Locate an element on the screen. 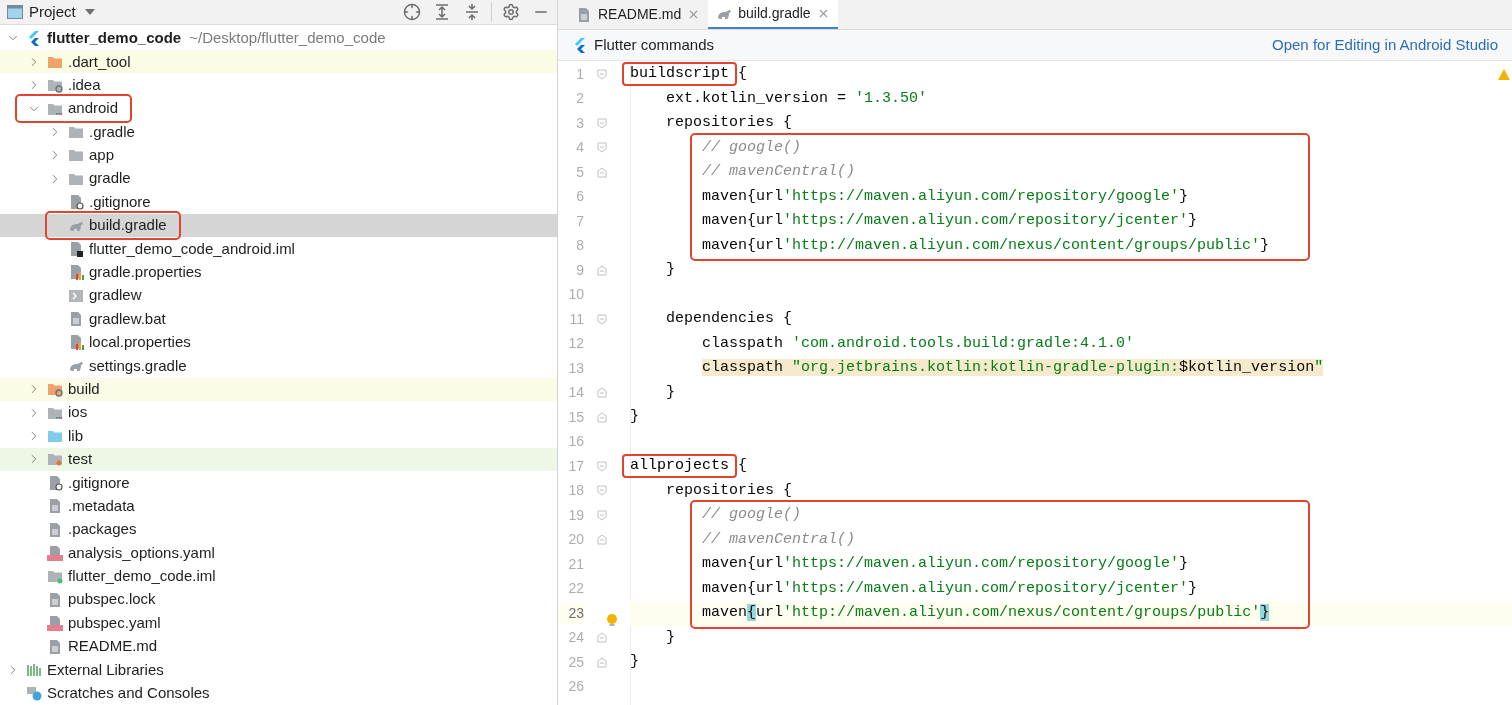 The image size is (1512, 705). tree-item-label: test is located at coordinates (80, 459).